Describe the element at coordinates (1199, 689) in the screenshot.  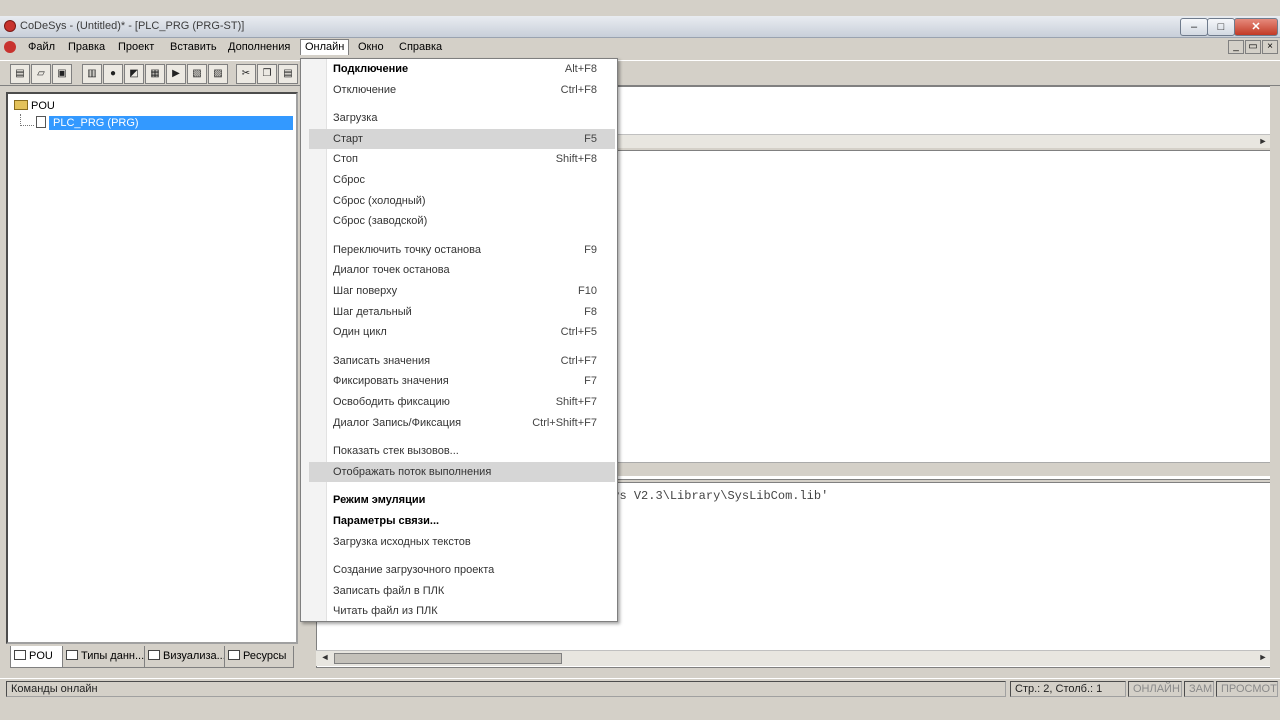
I see `status-zam: ЗАМ` at that location.